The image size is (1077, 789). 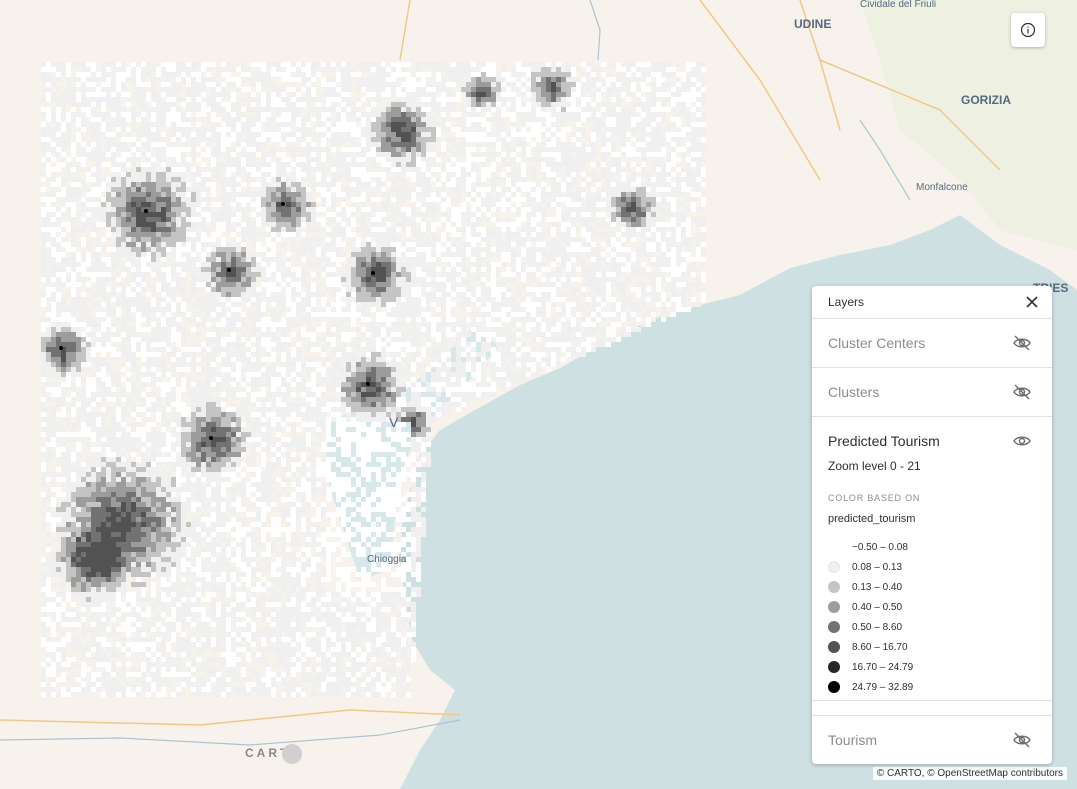 I want to click on close-icon, so click(x=1032, y=302).